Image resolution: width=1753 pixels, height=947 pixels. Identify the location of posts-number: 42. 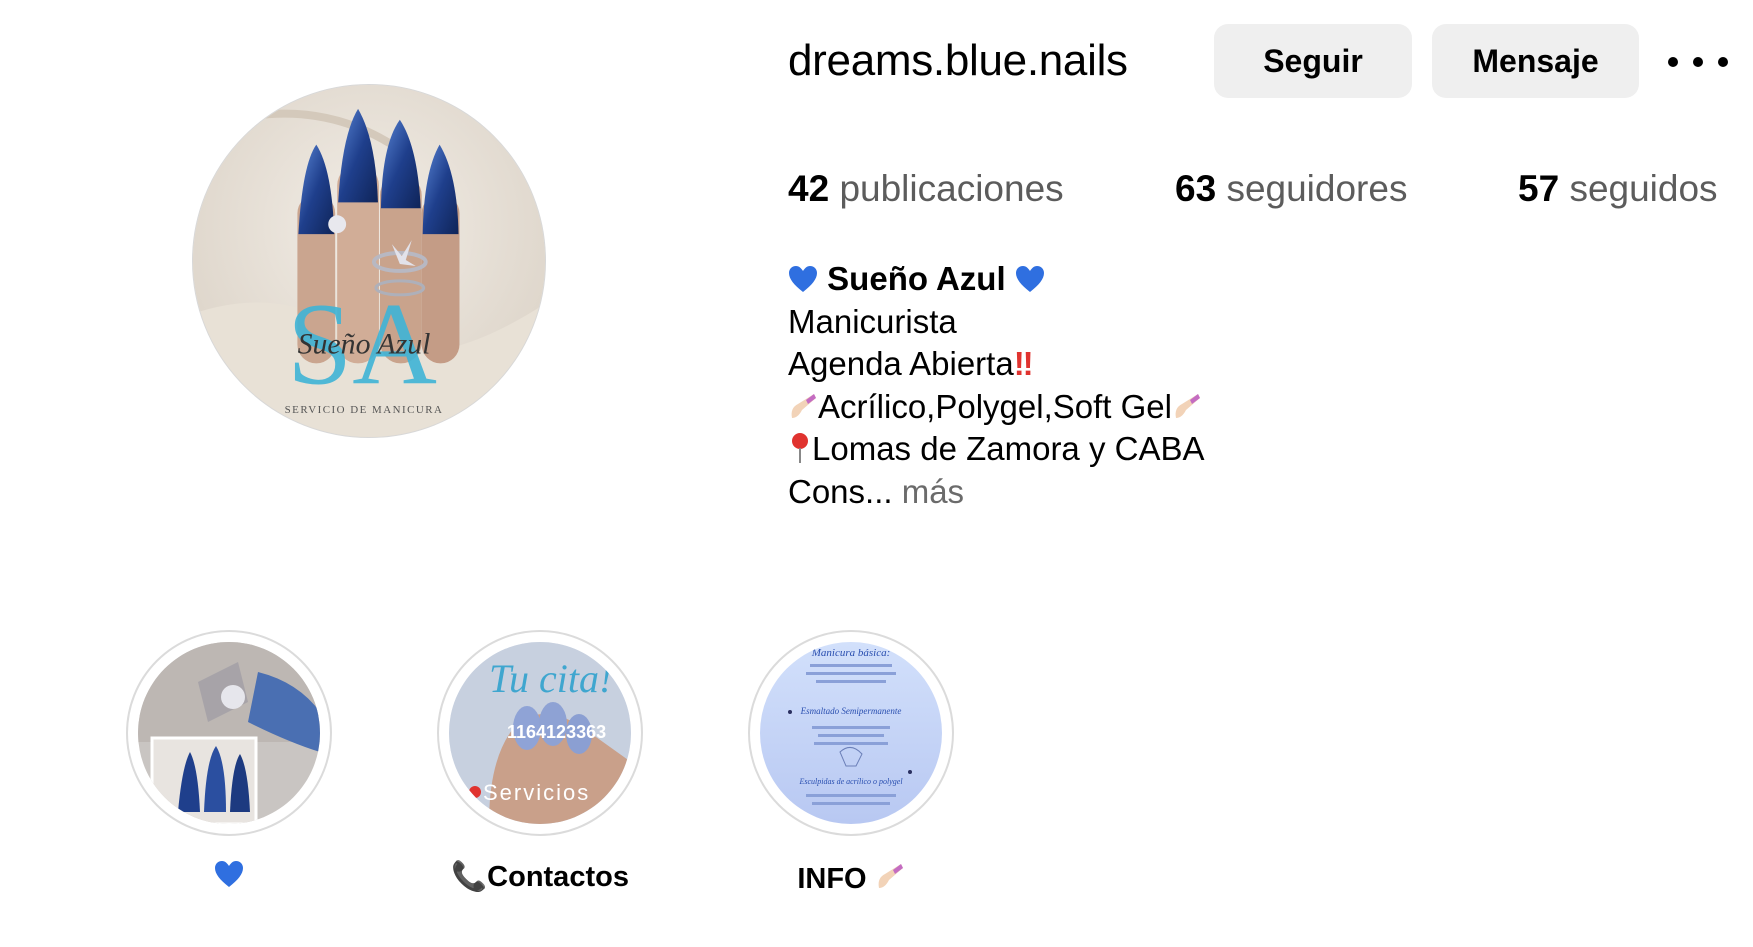
(809, 188).